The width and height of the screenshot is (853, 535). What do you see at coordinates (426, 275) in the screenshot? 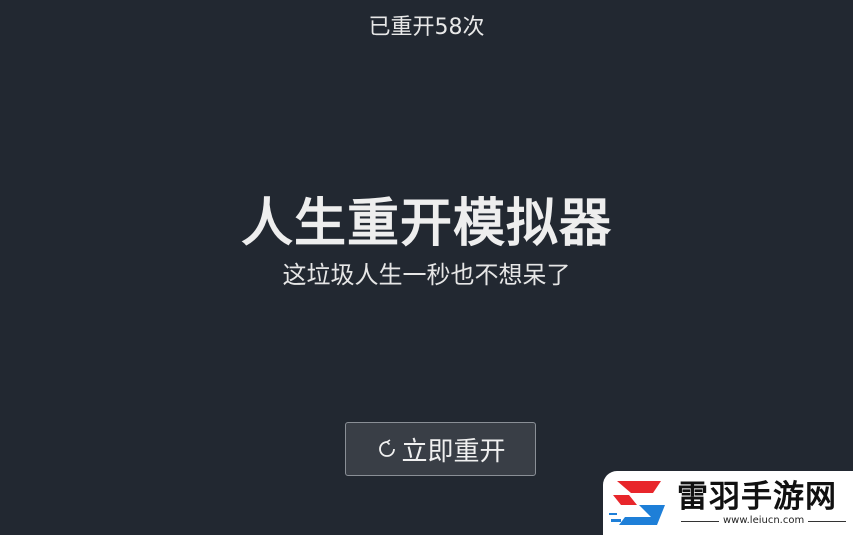
I see `page-subtitle: 这垃圾人生一秒也不想呆了` at bounding box center [426, 275].